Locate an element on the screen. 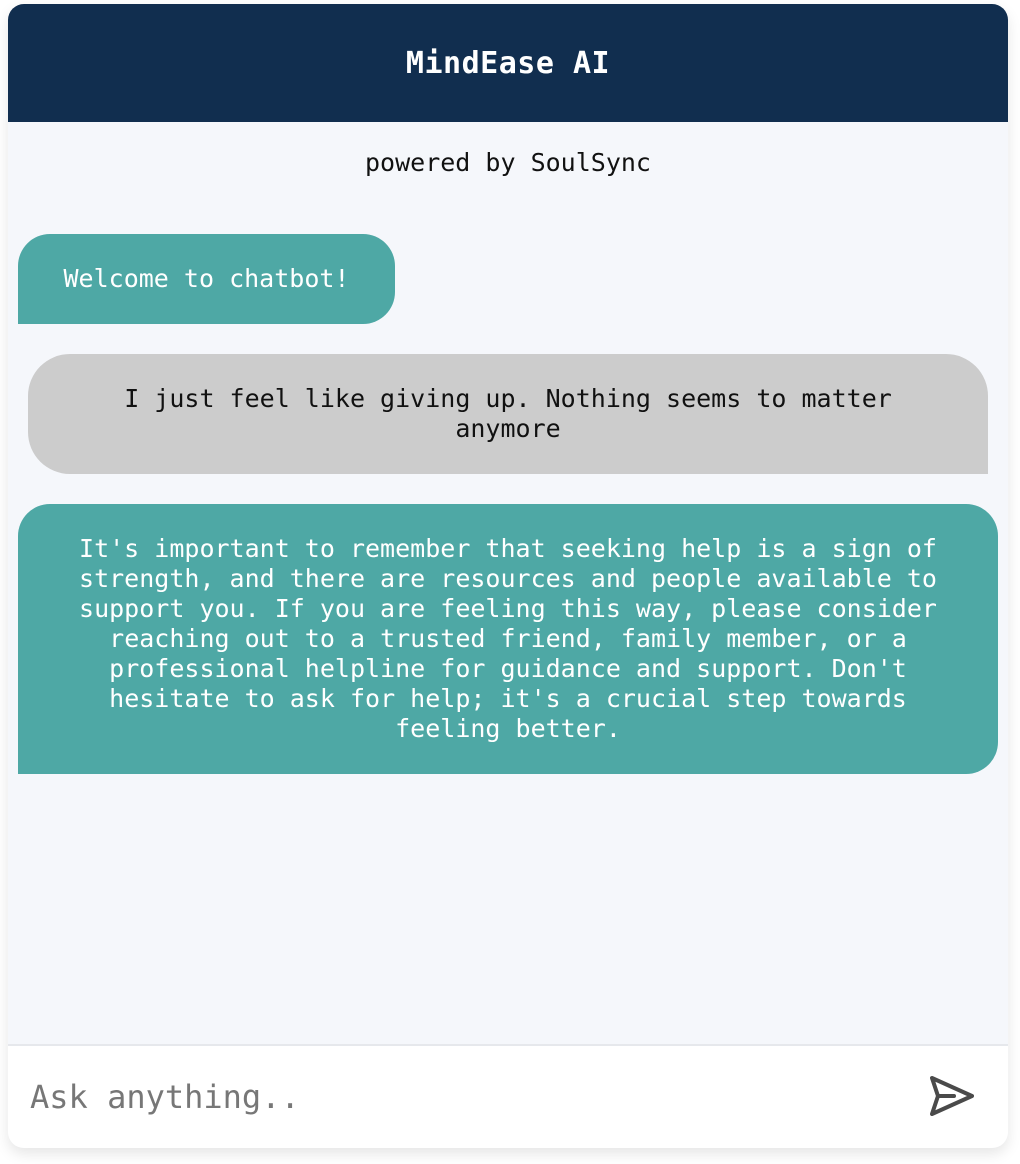 The width and height of the screenshot is (1020, 1164). chat-header: MindEase AI is located at coordinates (508, 63).